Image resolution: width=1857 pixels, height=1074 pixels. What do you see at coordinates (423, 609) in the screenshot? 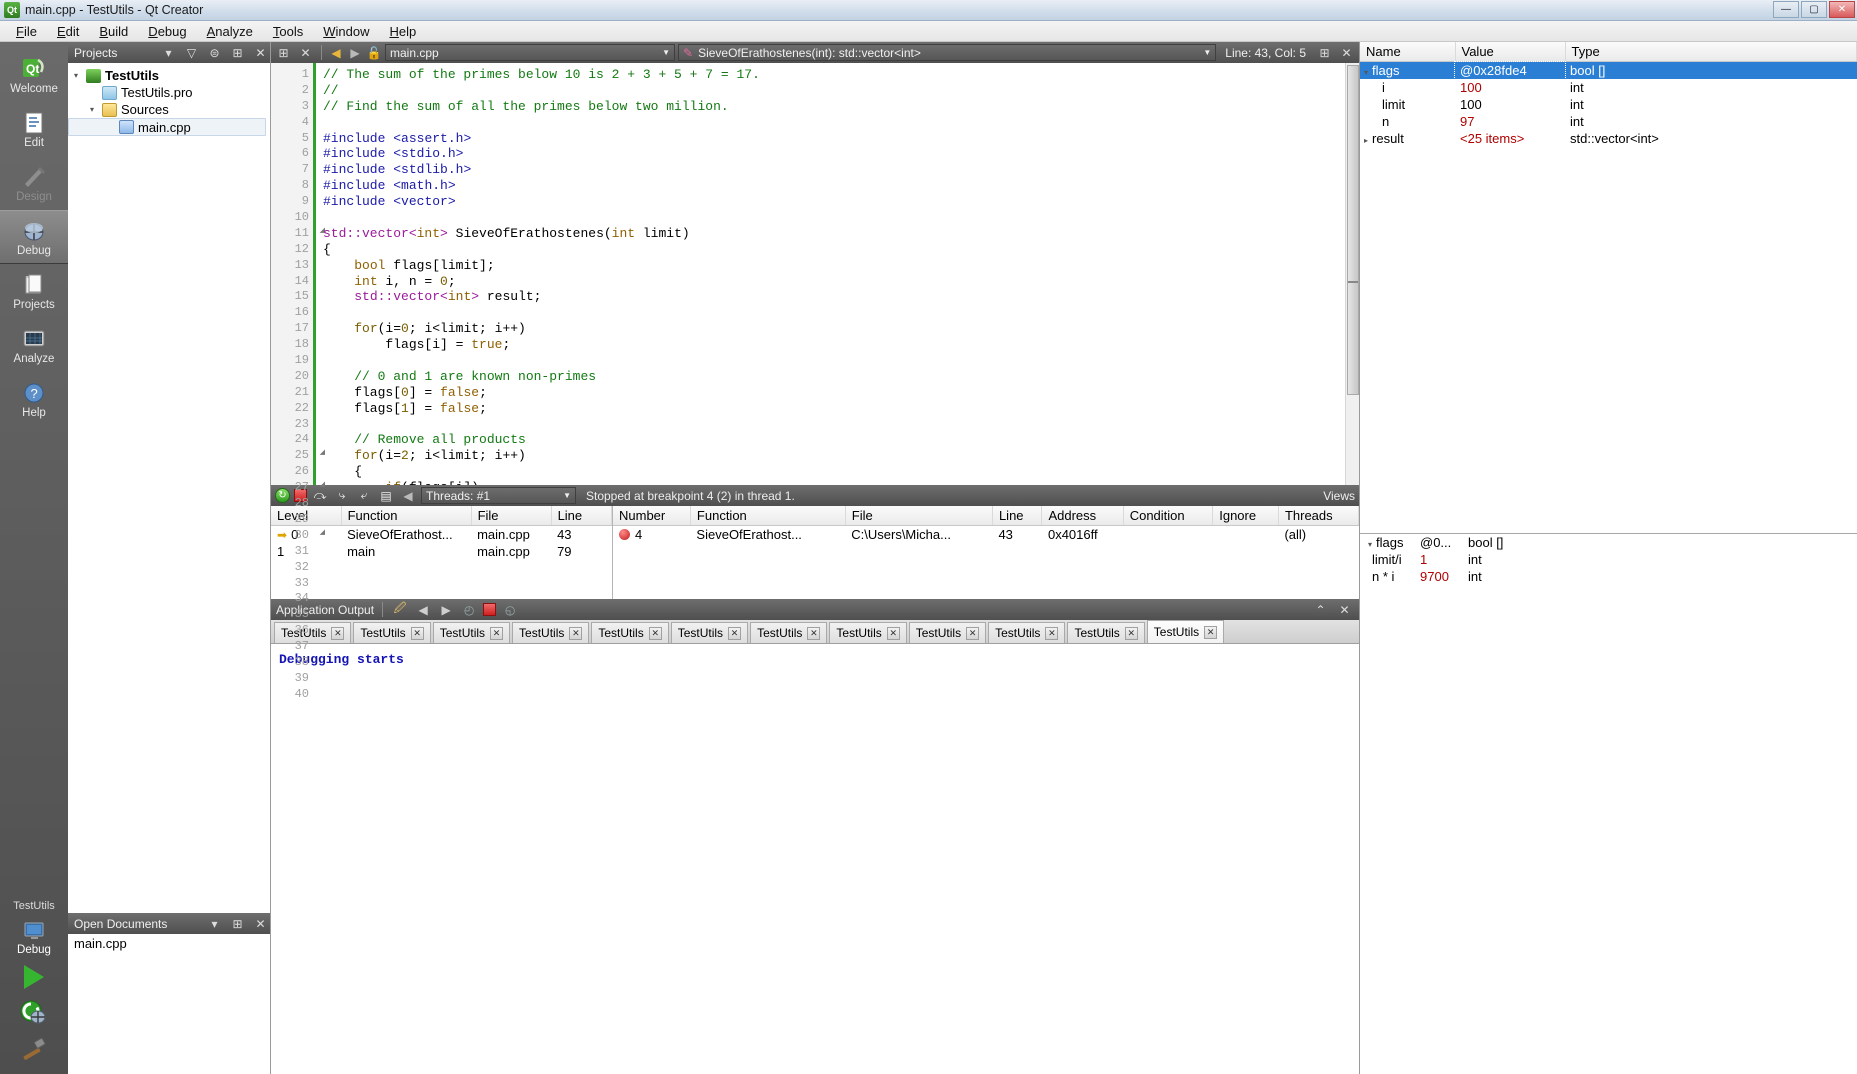
I see `prev-item-icon: ◀` at bounding box center [423, 609].